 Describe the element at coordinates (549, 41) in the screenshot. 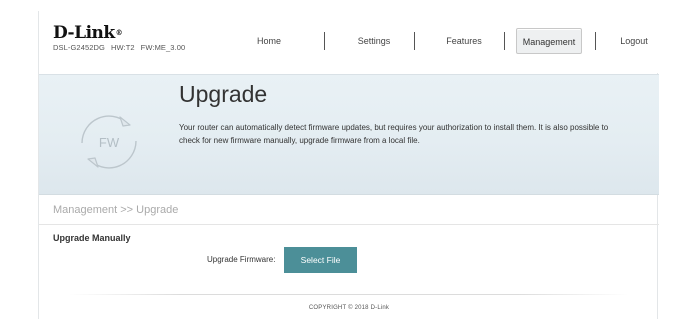

I see `nav-management: Management` at that location.